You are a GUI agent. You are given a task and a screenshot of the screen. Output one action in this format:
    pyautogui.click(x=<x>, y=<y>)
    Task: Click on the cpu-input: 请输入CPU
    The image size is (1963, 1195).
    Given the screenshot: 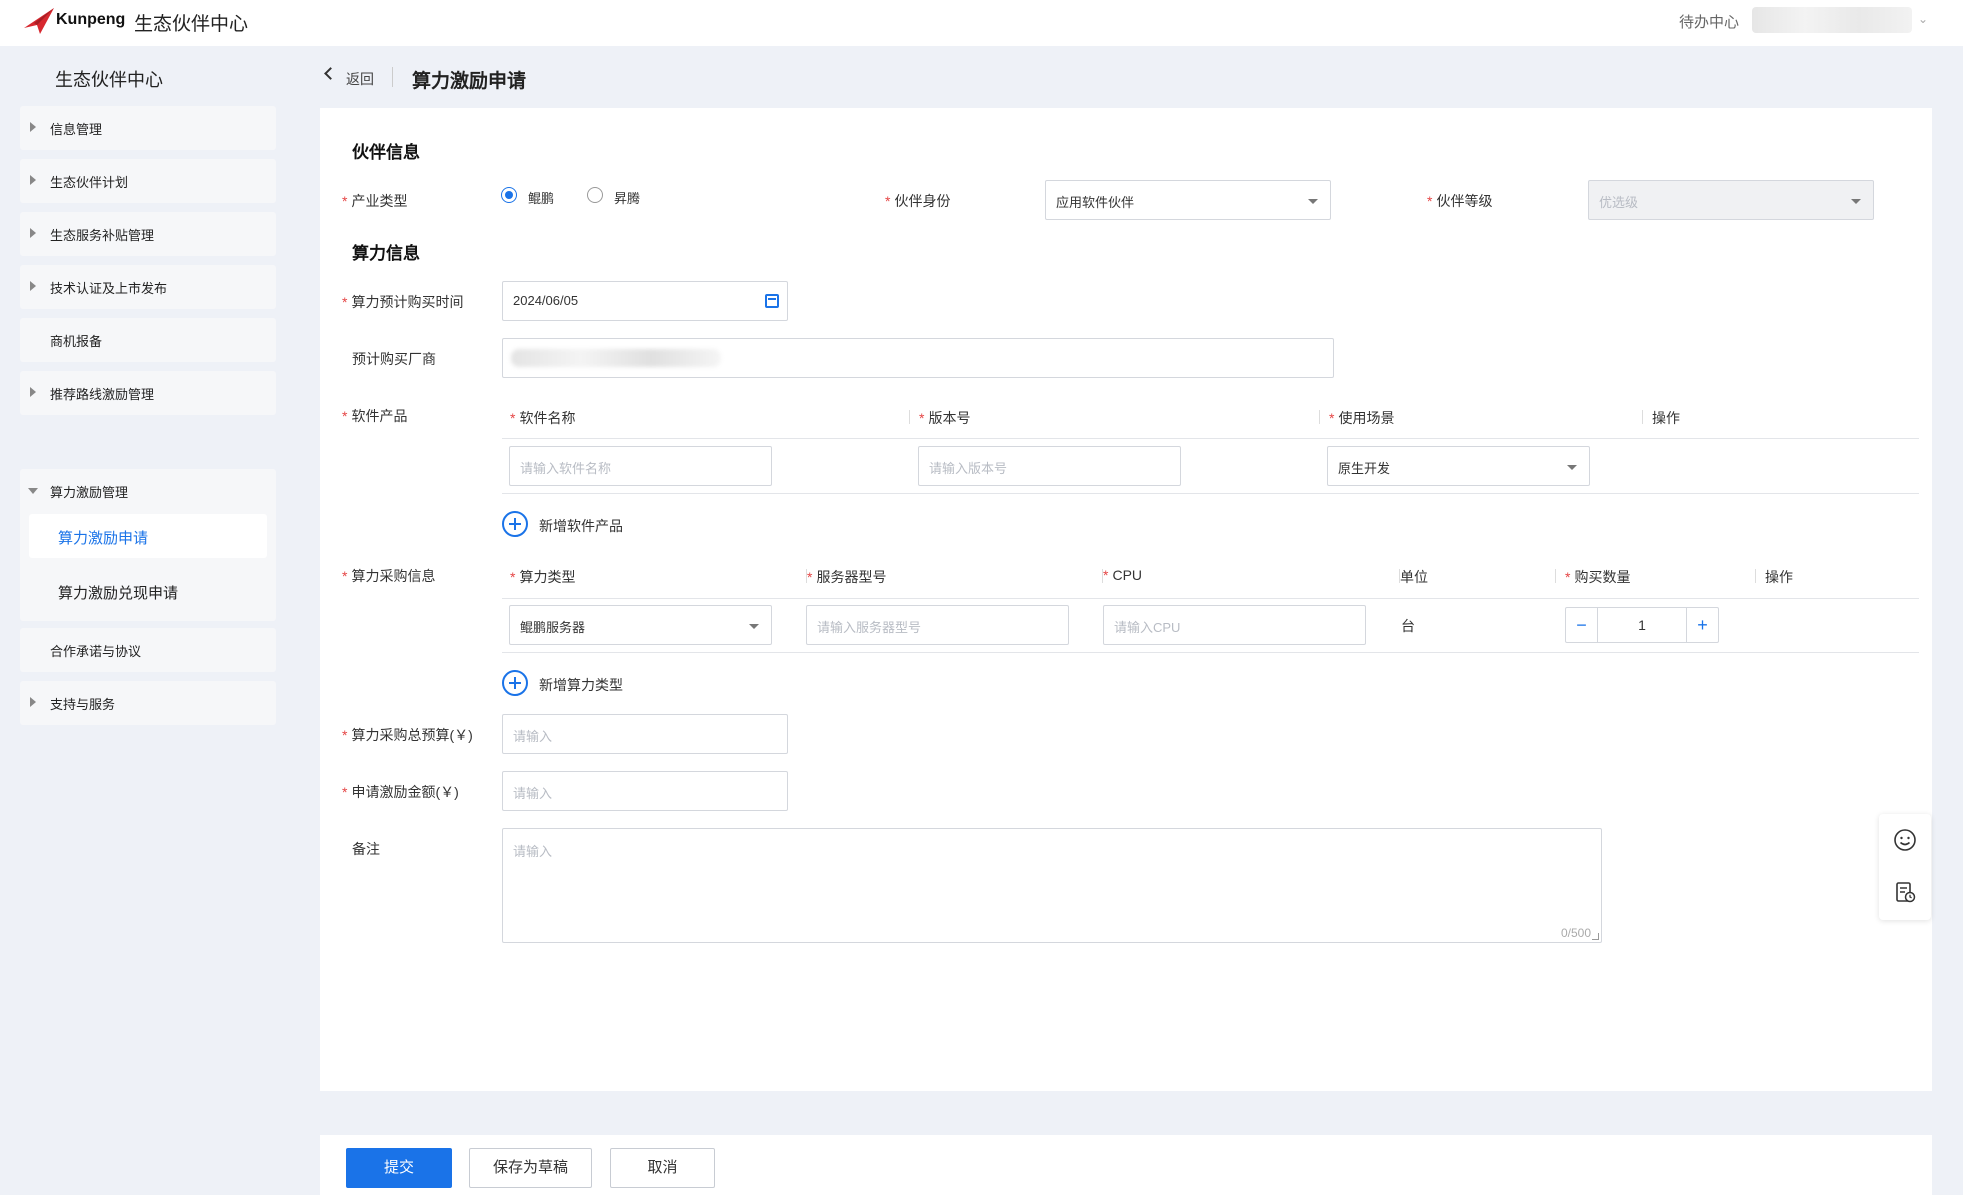 What is the action you would take?
    pyautogui.click(x=1234, y=625)
    